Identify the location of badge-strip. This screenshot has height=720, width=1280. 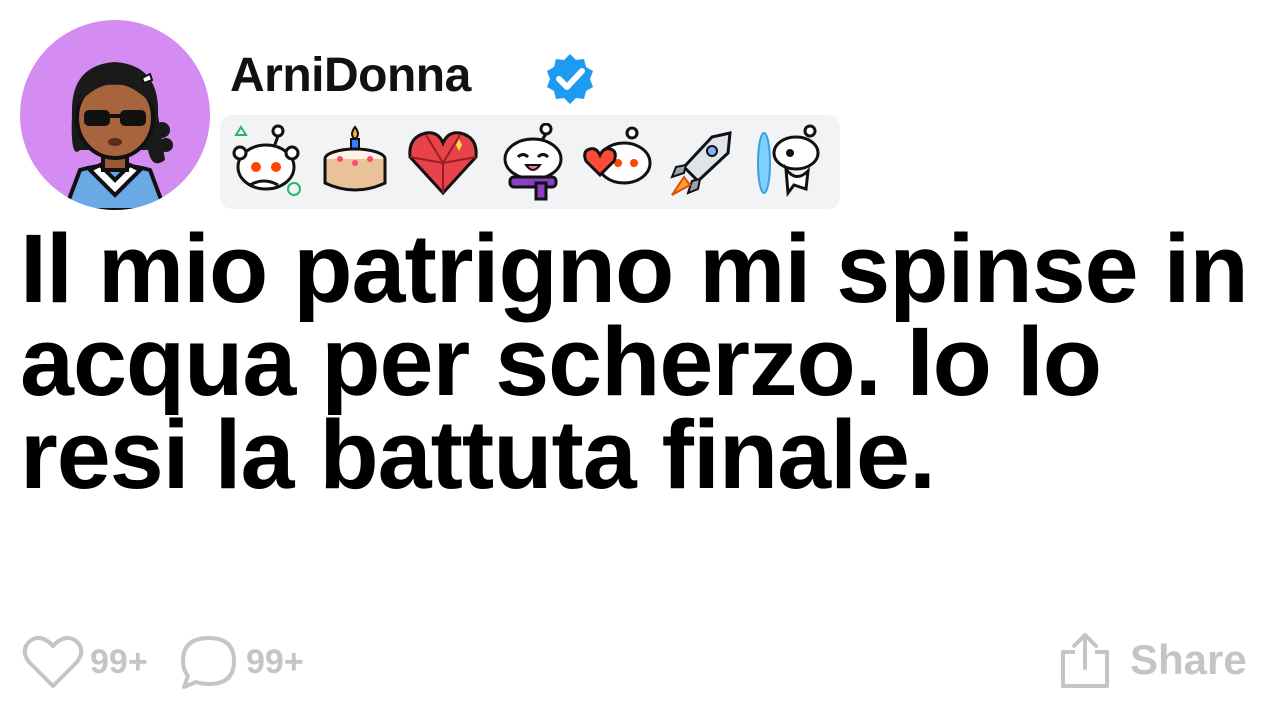
(530, 162).